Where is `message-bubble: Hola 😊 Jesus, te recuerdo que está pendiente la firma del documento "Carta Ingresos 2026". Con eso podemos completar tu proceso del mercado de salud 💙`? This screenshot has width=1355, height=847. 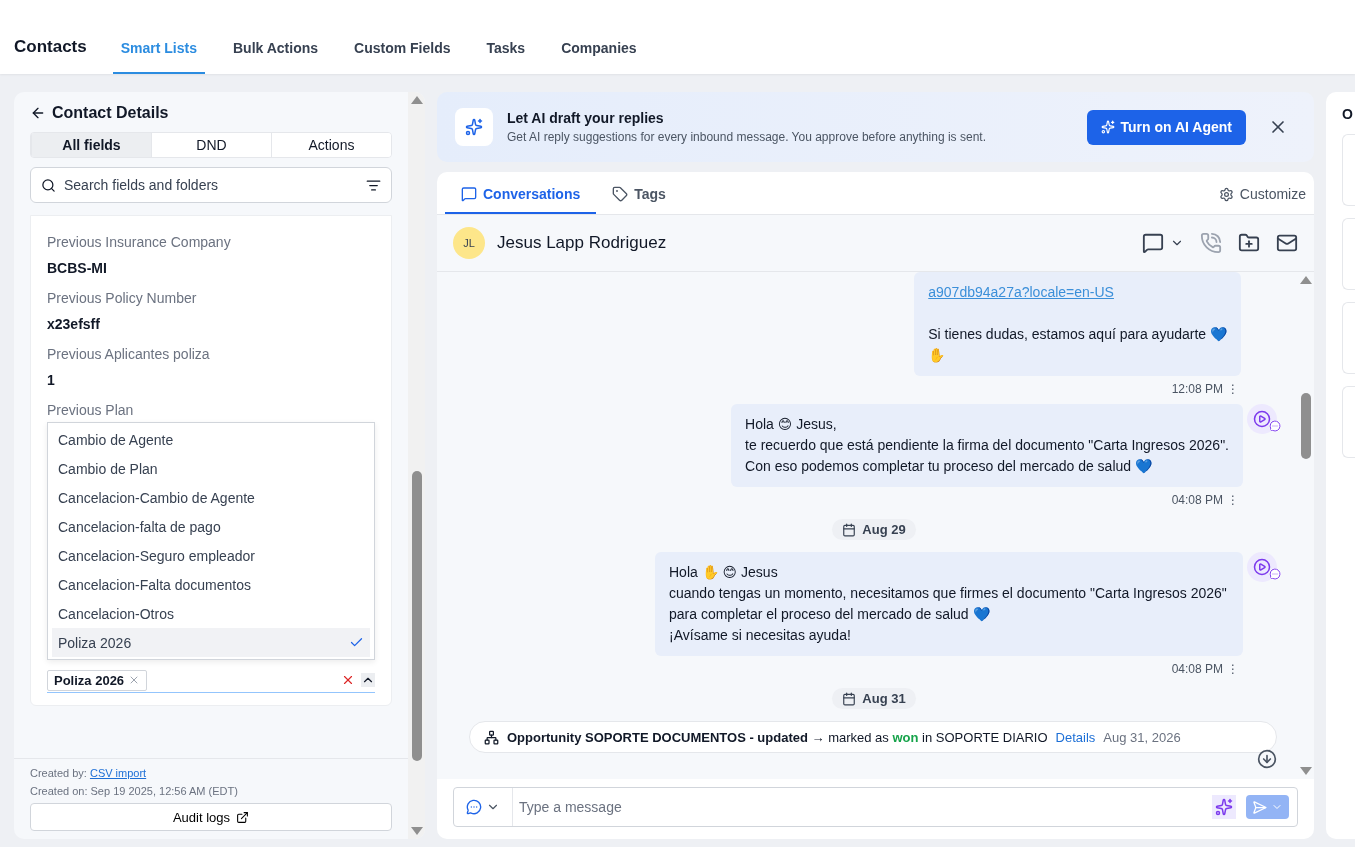
message-bubble: Hola 😊 Jesus, te recuerdo que está pendiente la firma del documento "Carta Ingresos 2026". Con eso podemos completar tu proceso del mercado de salud 💙 is located at coordinates (987, 445).